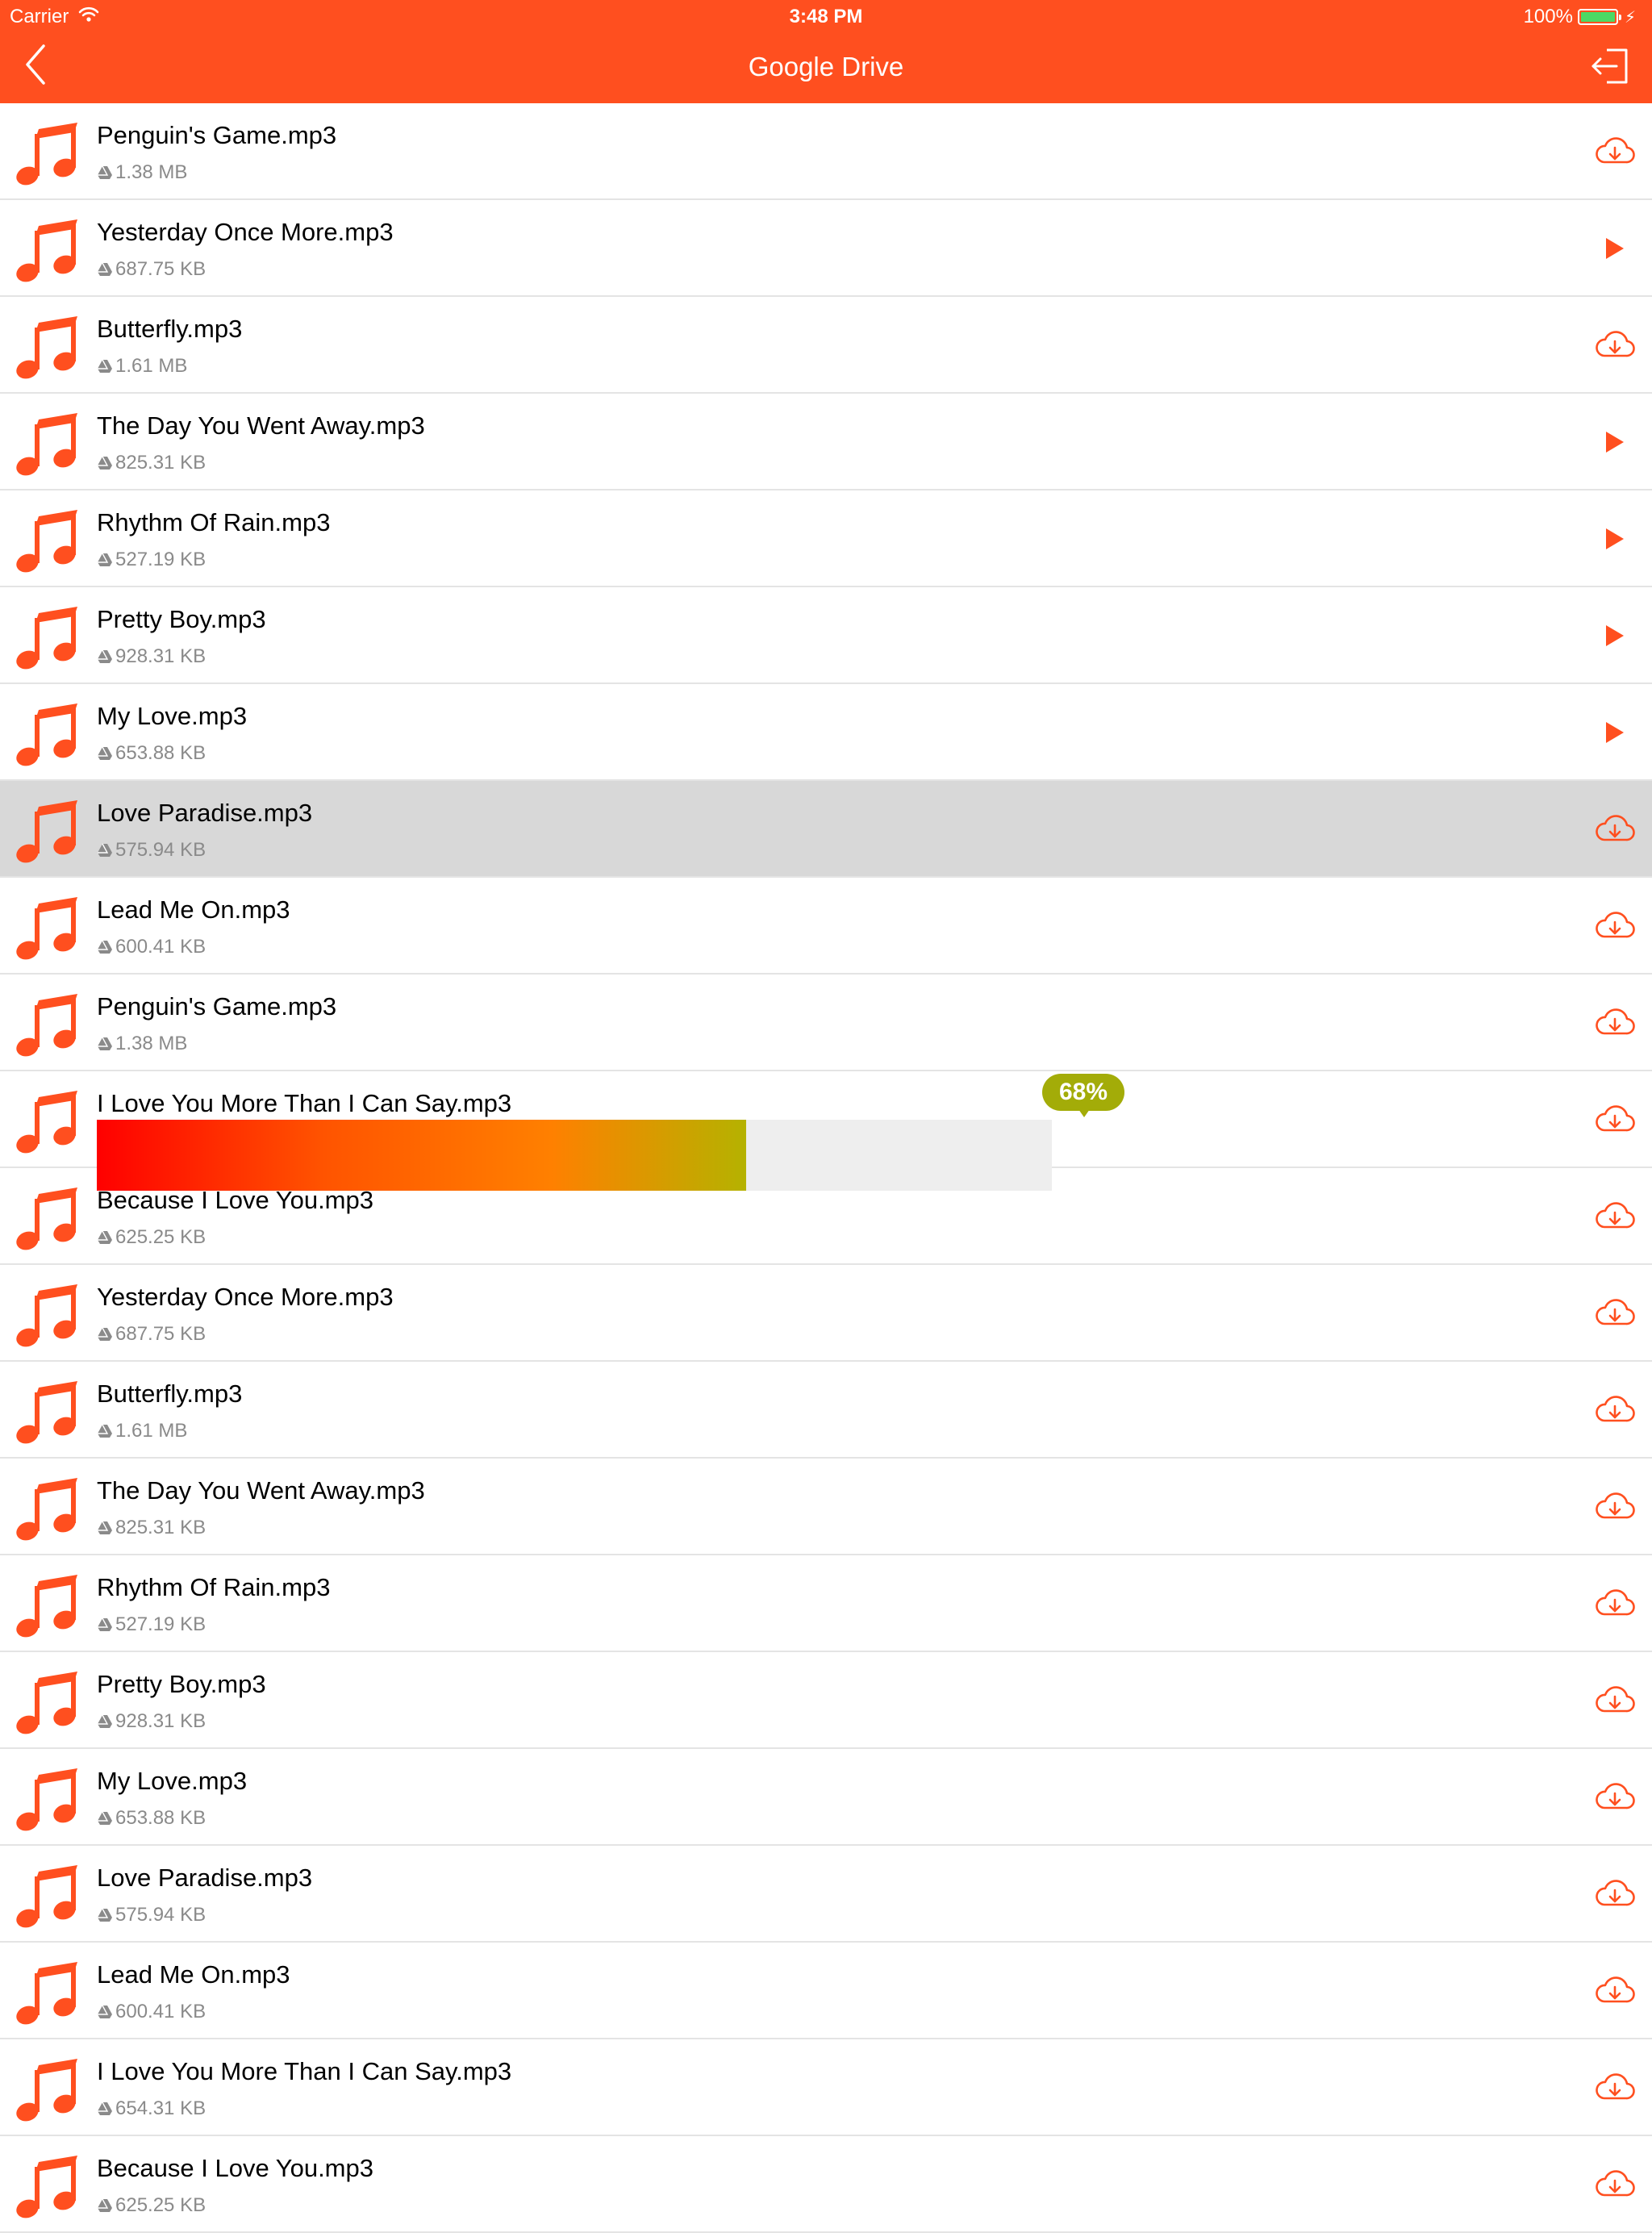  I want to click on file-size-text: 1.38 MB, so click(151, 1043).